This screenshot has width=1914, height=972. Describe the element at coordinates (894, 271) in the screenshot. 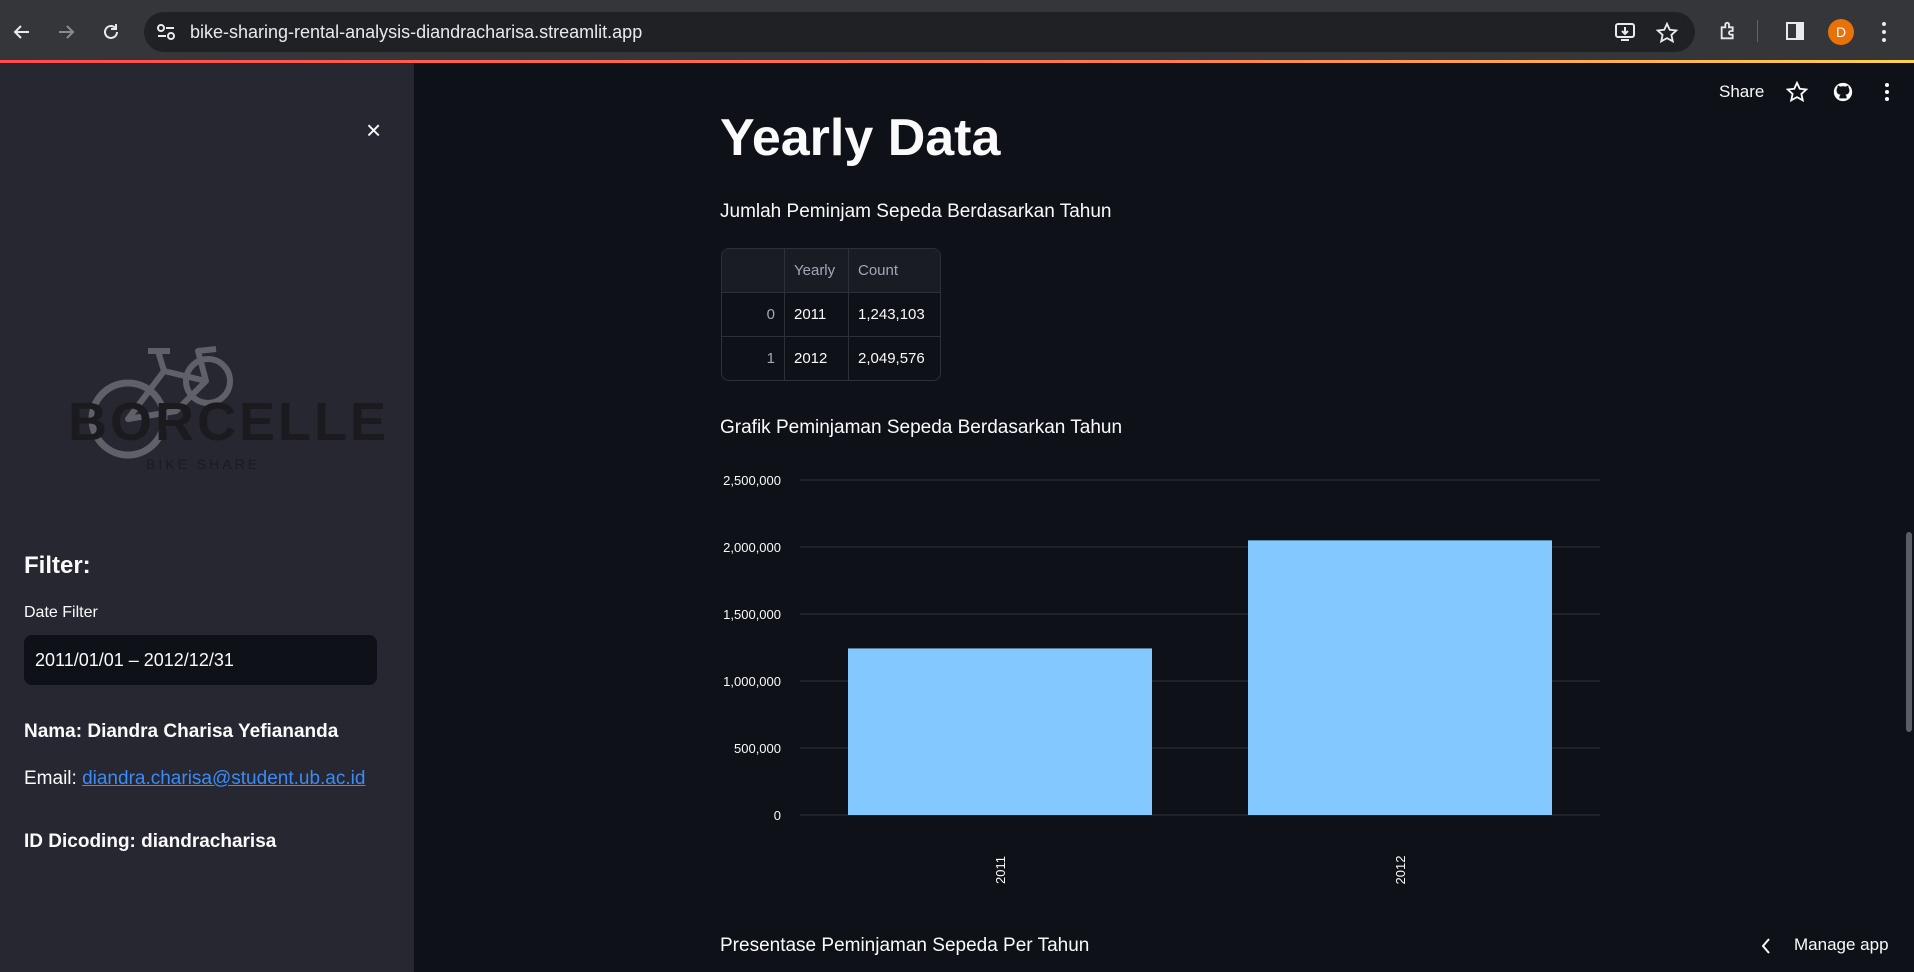

I see `column-header-count: Count` at that location.